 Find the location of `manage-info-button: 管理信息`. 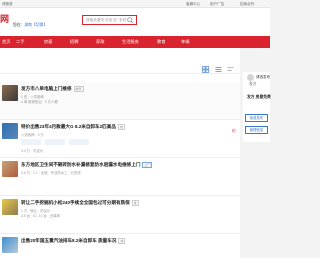

manage-info-button: 管理信息 is located at coordinates (256, 130).